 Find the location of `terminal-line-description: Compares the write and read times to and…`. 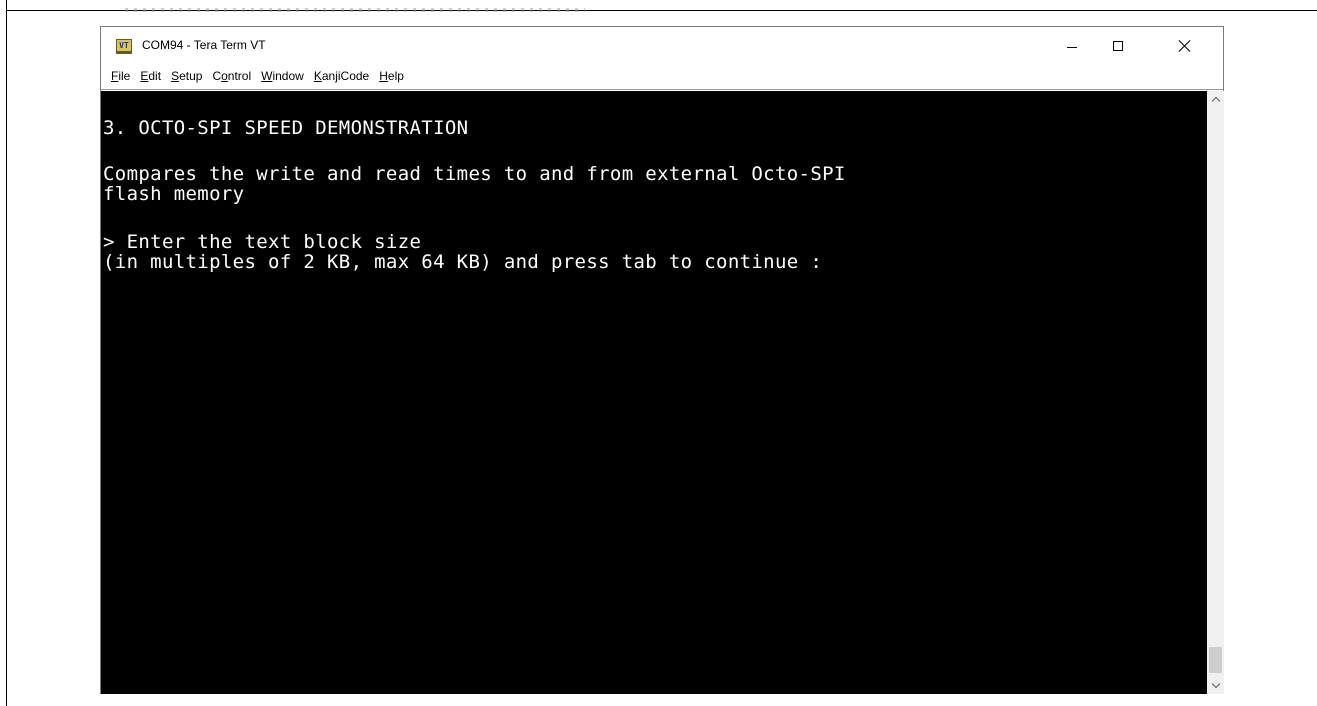

terminal-line-description: Compares the write and read times to and… is located at coordinates (474, 174).